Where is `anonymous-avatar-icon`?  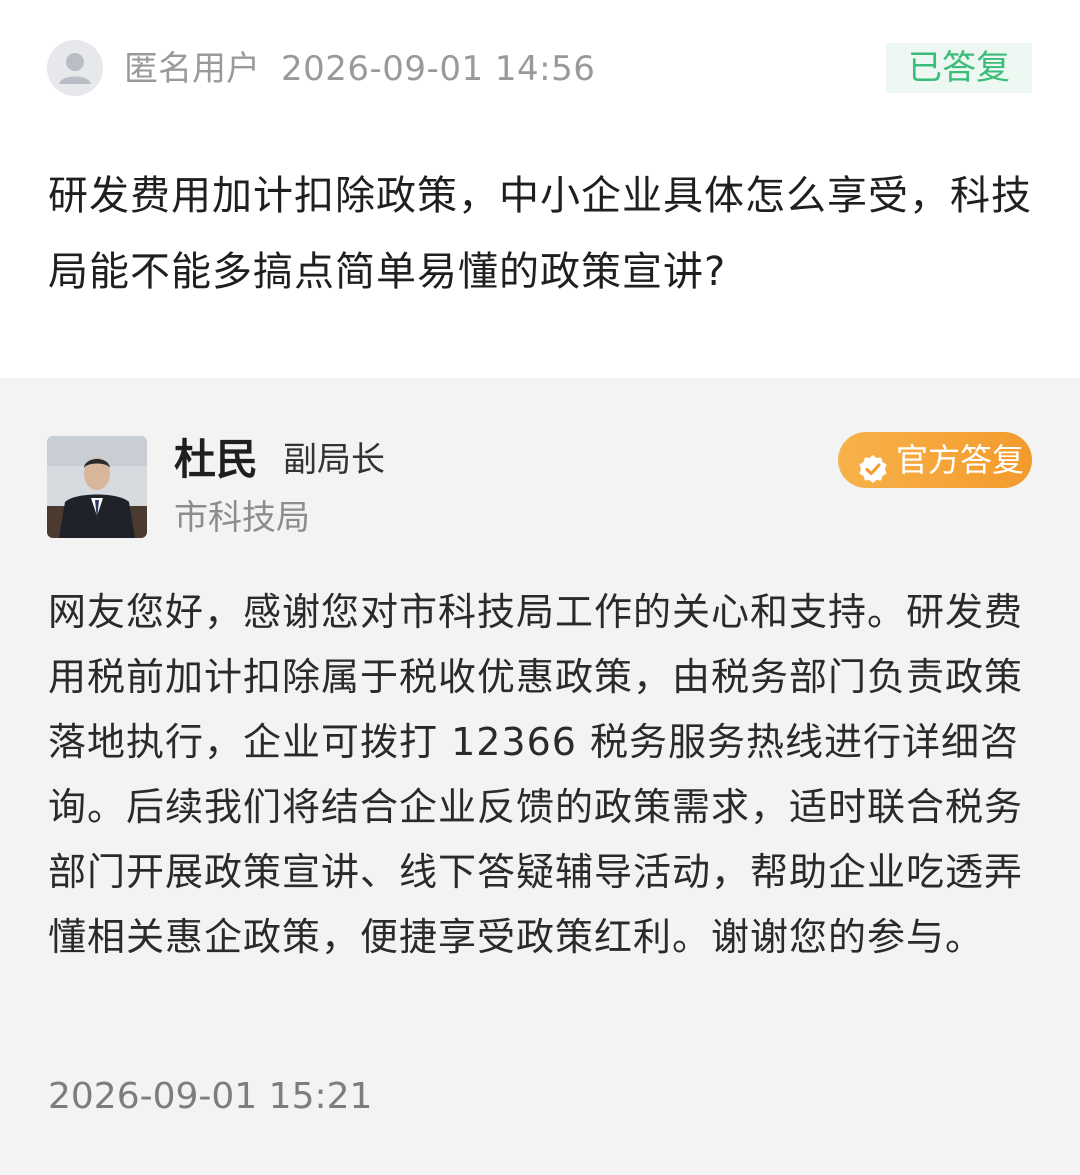 anonymous-avatar-icon is located at coordinates (75, 68).